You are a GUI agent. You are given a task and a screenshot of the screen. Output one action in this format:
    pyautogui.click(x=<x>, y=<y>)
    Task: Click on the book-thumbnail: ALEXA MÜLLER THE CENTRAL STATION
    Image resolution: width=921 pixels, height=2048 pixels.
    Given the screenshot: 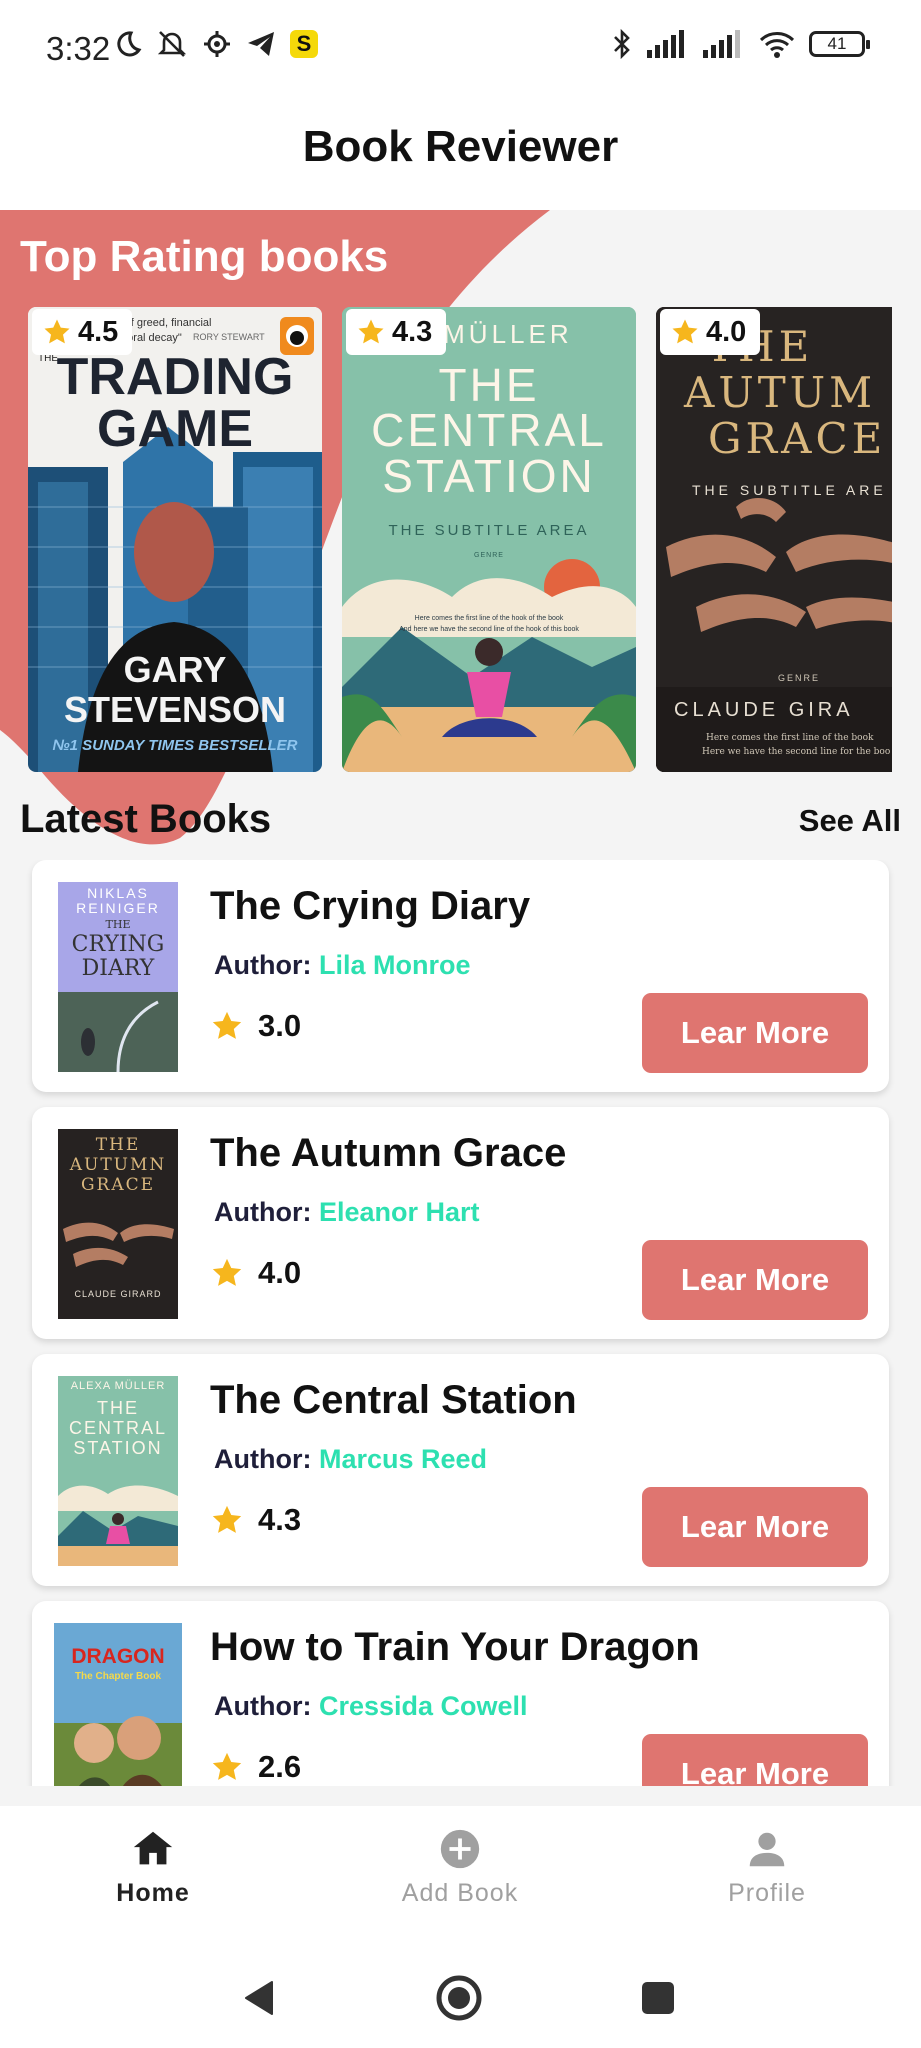 What is the action you would take?
    pyautogui.click(x=118, y=1471)
    